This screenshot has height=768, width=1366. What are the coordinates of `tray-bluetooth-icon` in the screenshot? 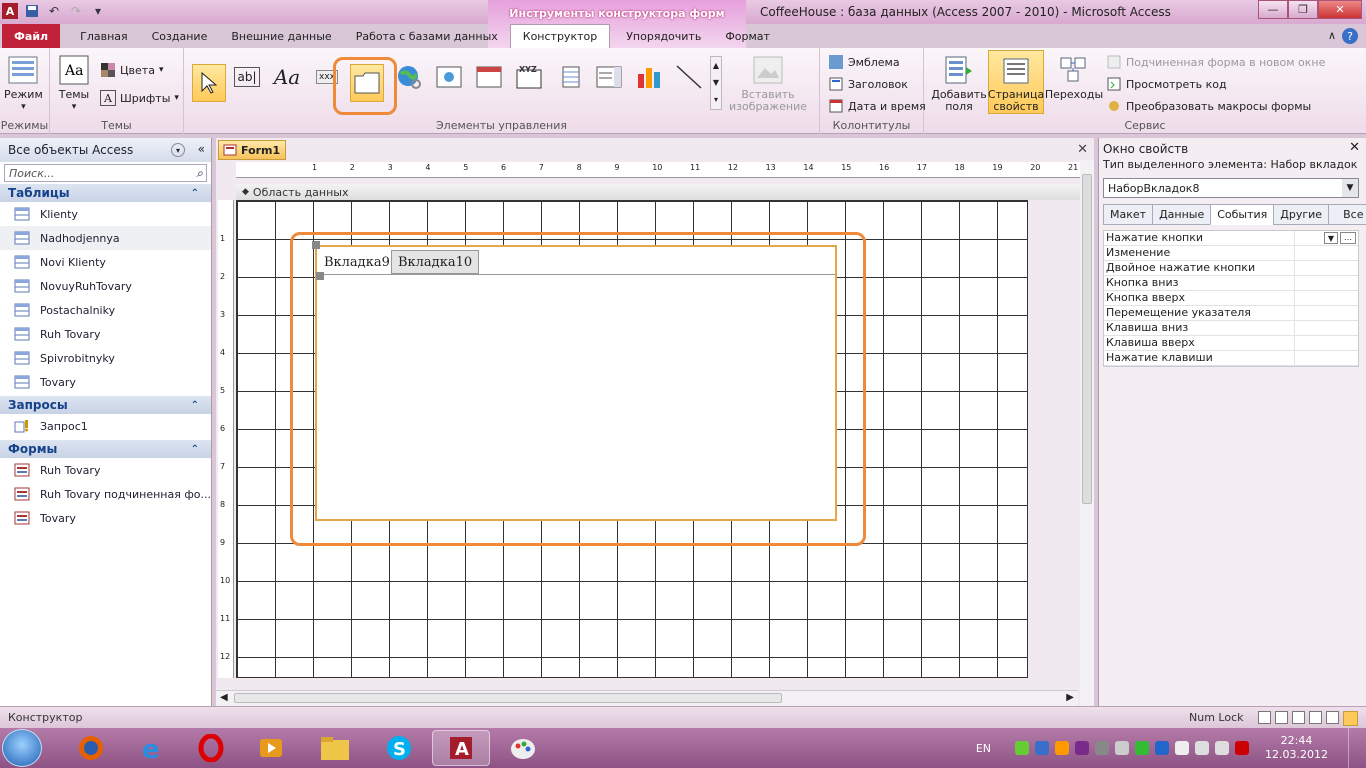 It's located at (1162, 748).